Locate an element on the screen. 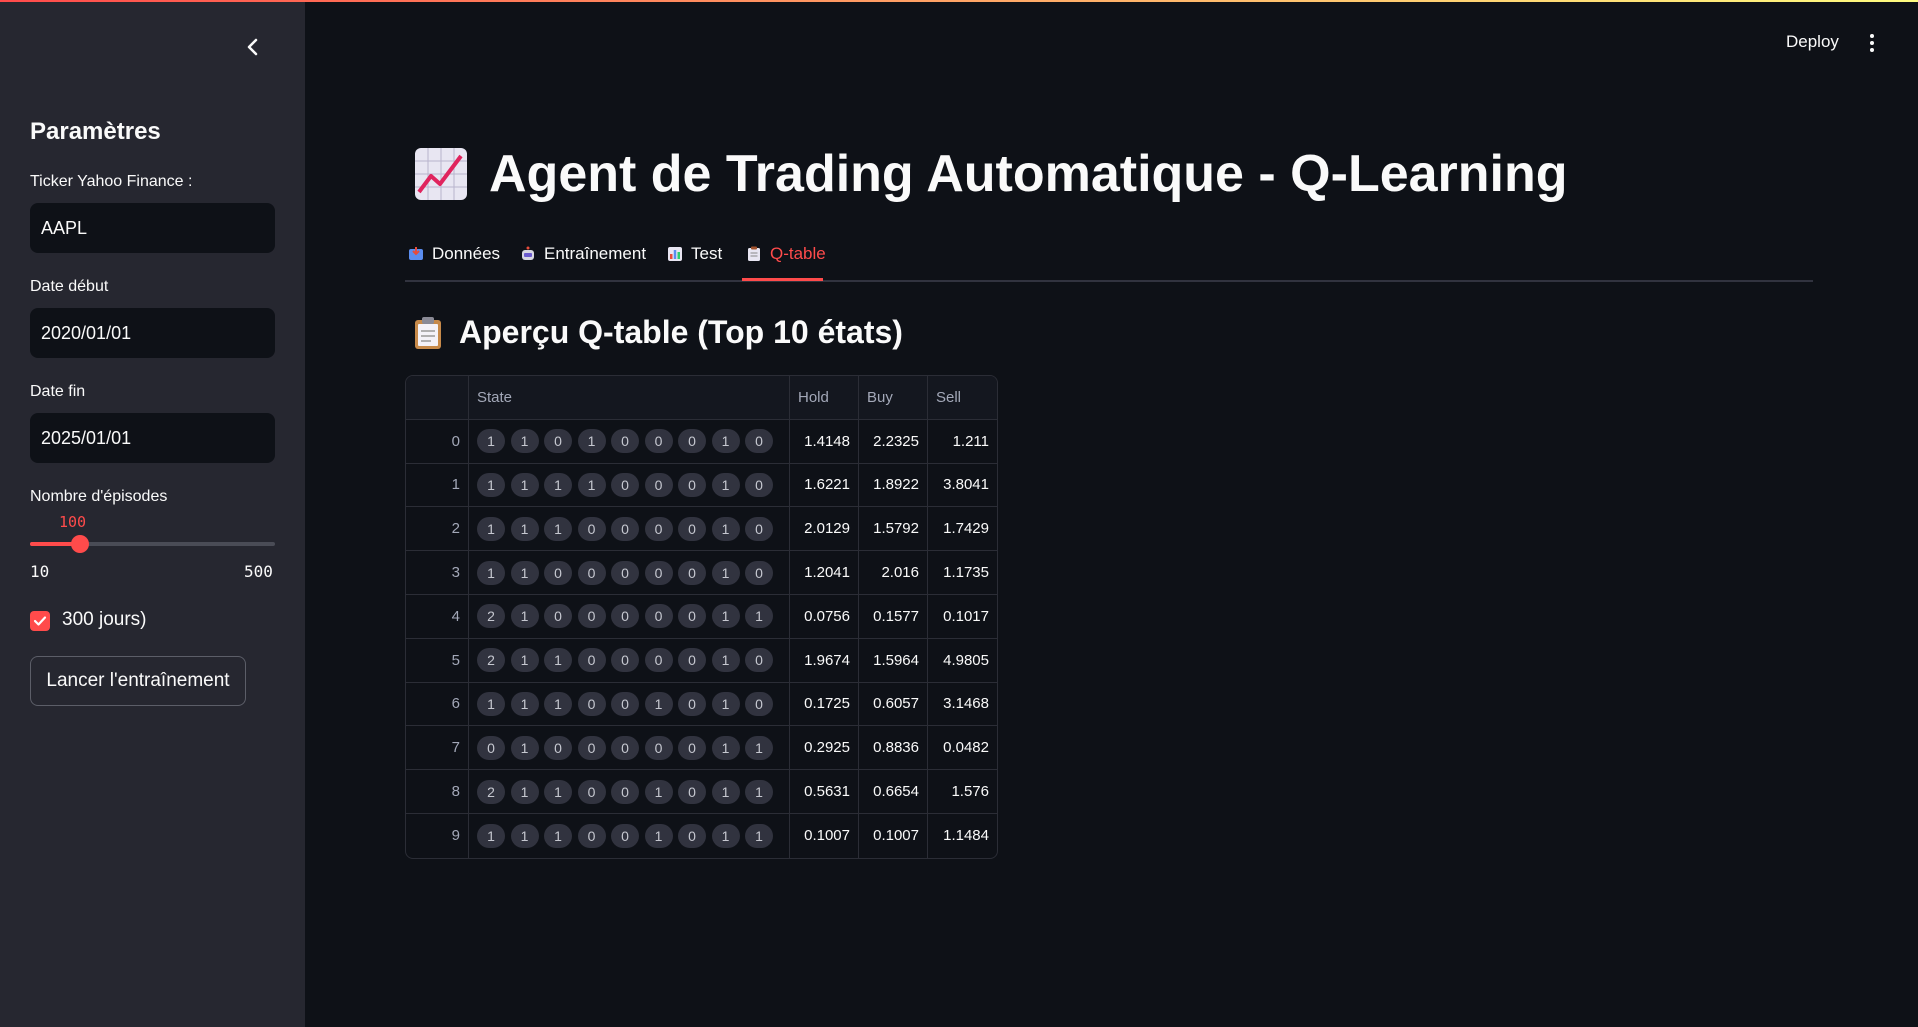 The height and width of the screenshot is (1027, 1918). row-index: 0 is located at coordinates (437, 441).